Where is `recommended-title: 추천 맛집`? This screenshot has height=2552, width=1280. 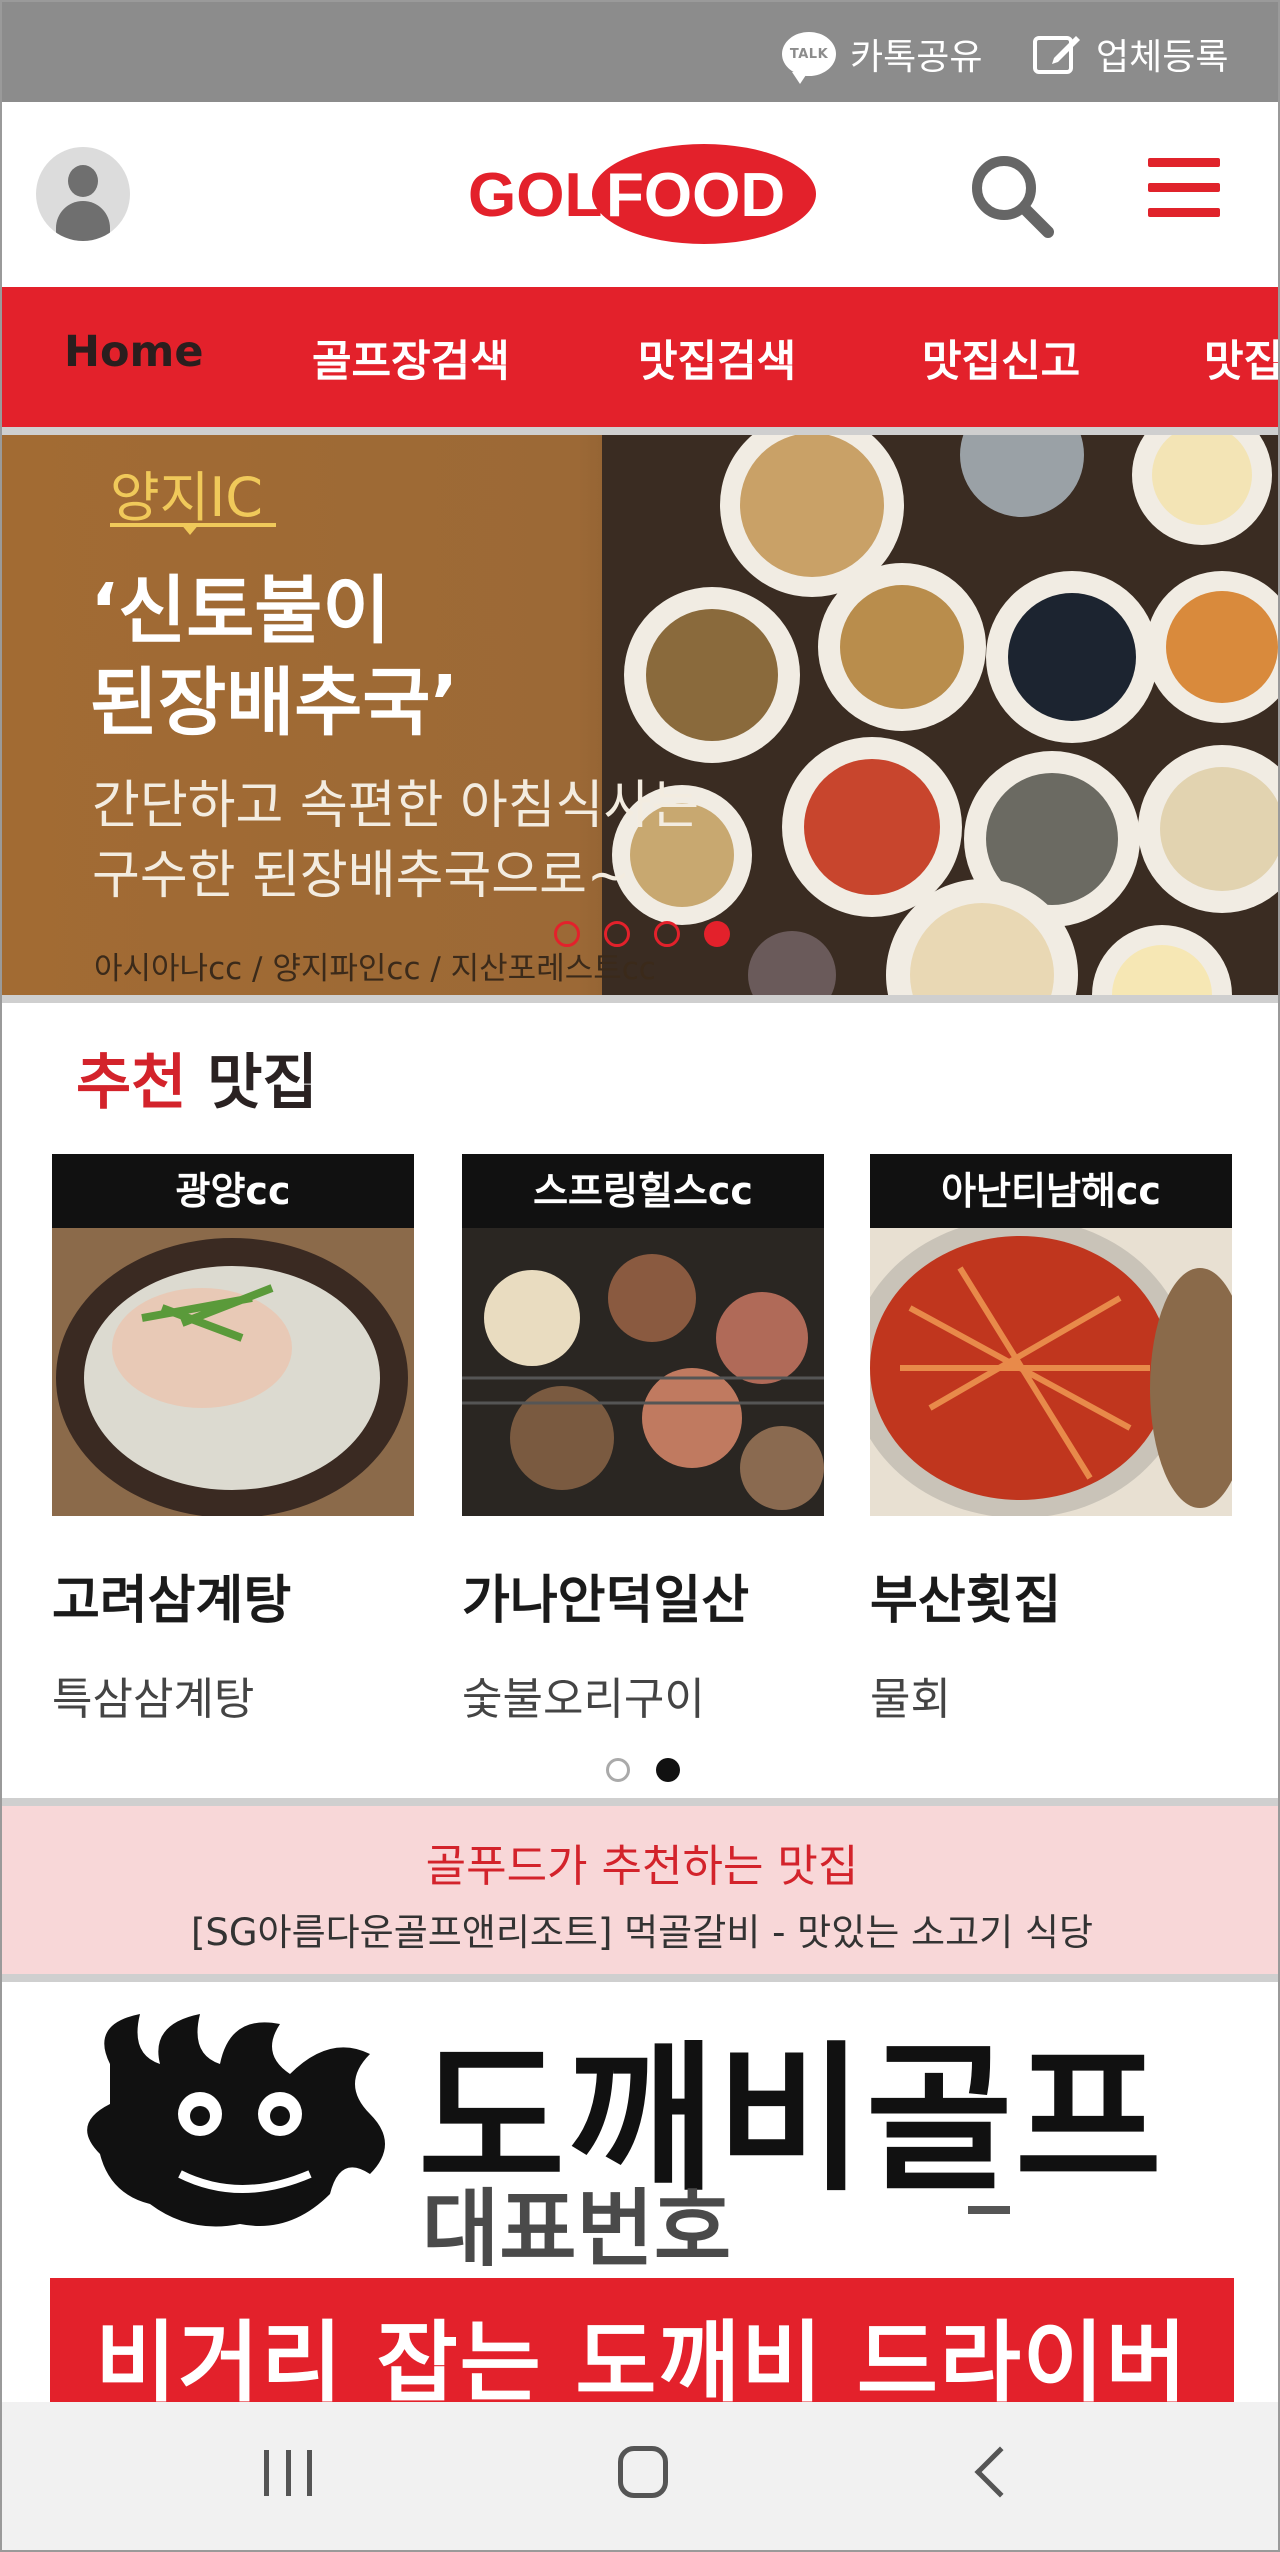 recommended-title: 추천 맛집 is located at coordinates (197, 1077).